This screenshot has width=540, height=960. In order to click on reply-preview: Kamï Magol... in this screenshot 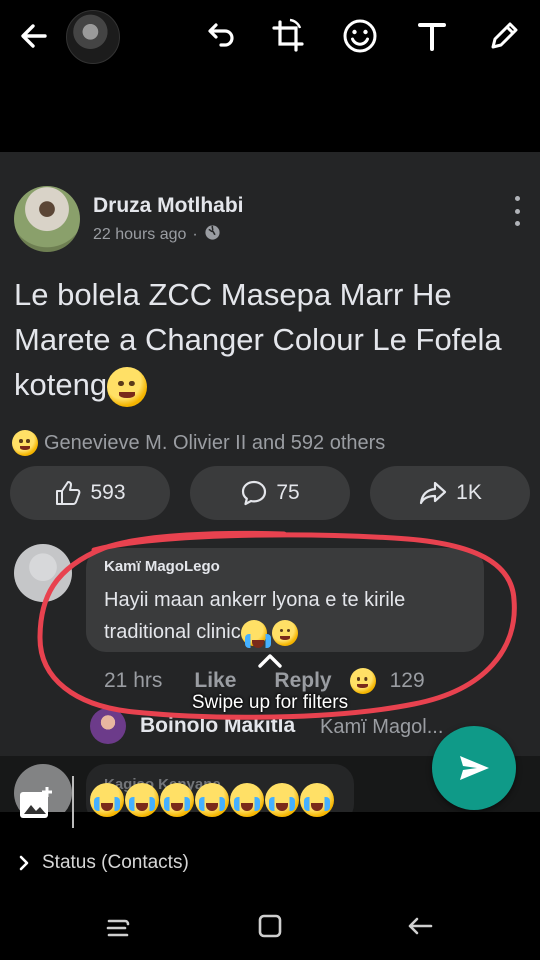, I will do `click(382, 727)`.